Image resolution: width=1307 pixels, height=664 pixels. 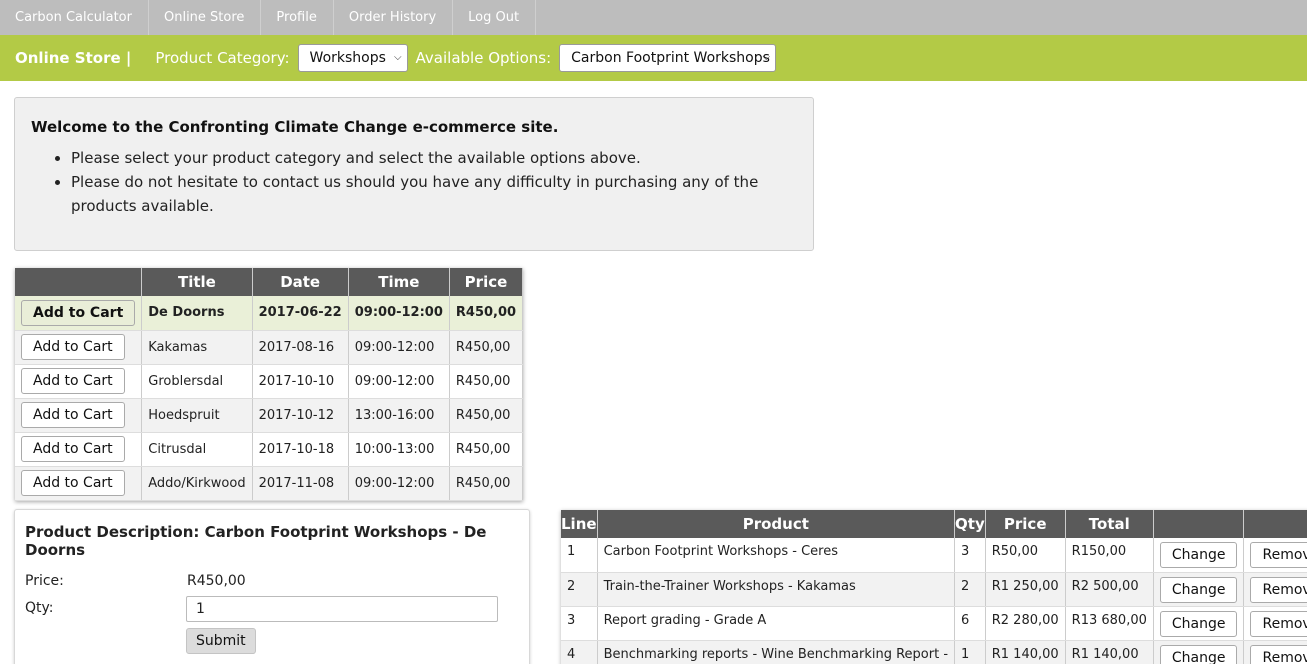 I want to click on cart-line: 1, so click(x=579, y=555).